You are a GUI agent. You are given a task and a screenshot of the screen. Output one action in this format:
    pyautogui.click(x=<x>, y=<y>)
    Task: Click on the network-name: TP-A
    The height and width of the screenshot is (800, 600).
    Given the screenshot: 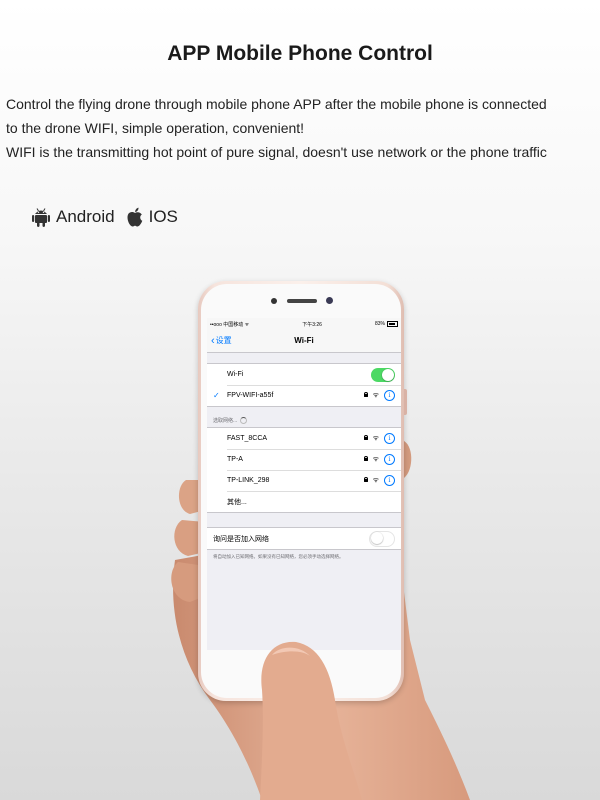 What is the action you would take?
    pyautogui.click(x=235, y=459)
    